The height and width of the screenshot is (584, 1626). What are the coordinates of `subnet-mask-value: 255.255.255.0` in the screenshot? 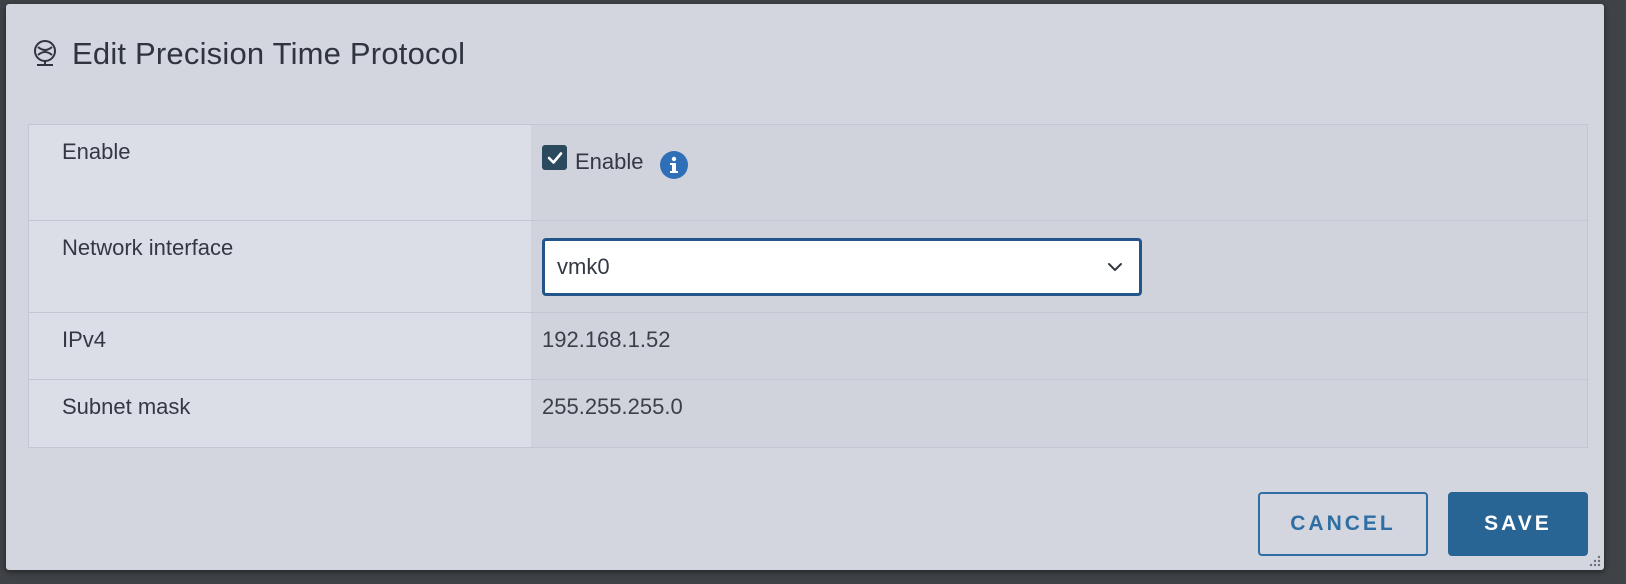 It's located at (1059, 413).